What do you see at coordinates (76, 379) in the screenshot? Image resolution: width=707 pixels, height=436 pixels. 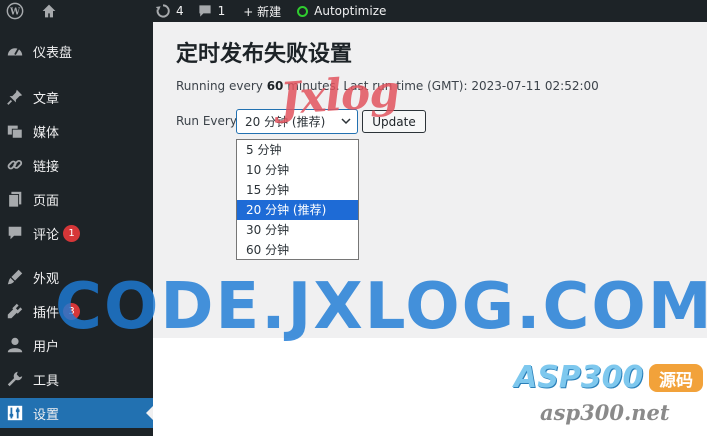 I see `sidebar-item-tools: 工具` at bounding box center [76, 379].